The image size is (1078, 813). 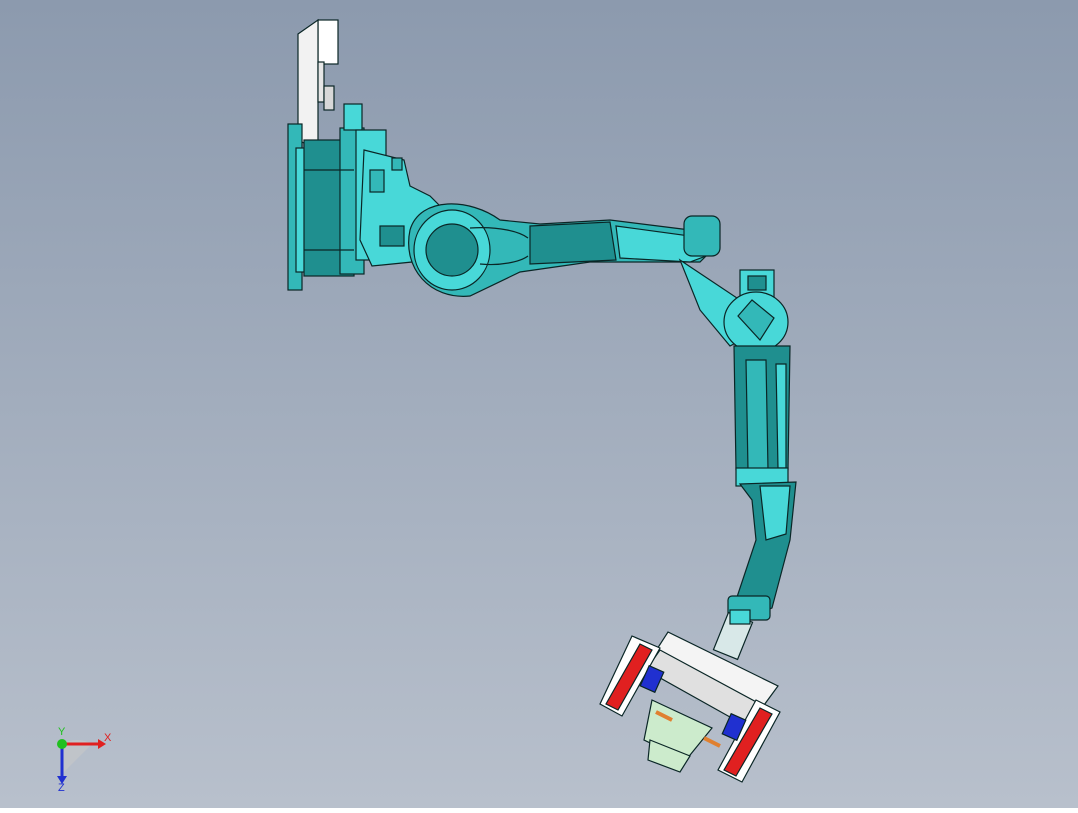 What do you see at coordinates (108, 738) in the screenshot?
I see `x-axis-label: X` at bounding box center [108, 738].